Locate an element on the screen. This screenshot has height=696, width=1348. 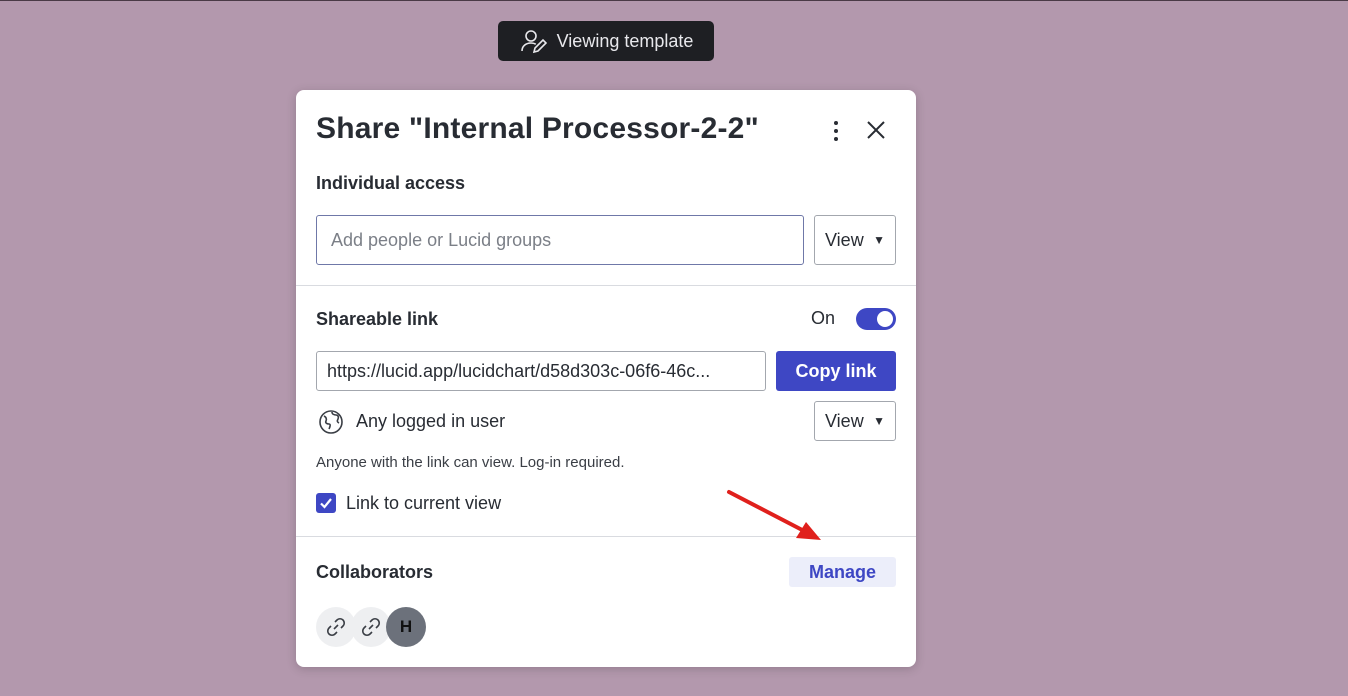
collaborators-heading: Collaborators is located at coordinates (375, 572).